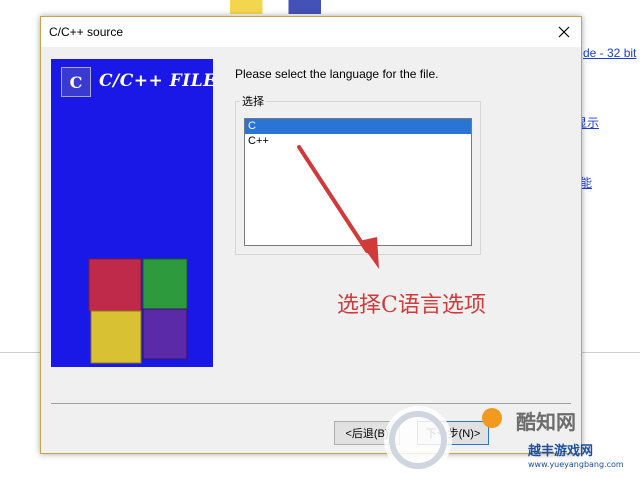 The image size is (640, 478). I want to click on dialog-title: C/C++ source, so click(86, 32).